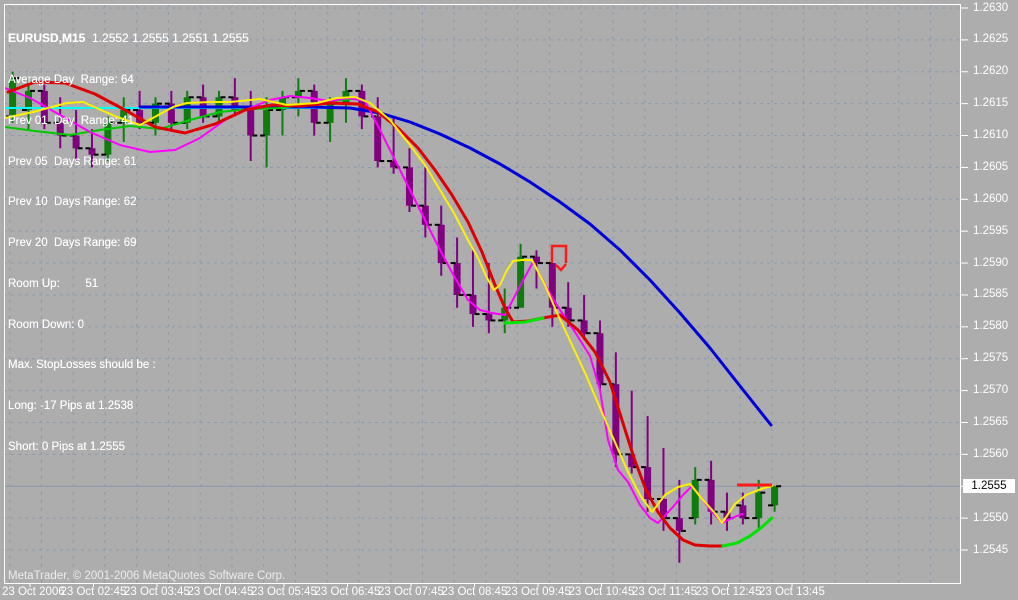 The width and height of the screenshot is (1018, 600). What do you see at coordinates (220, 592) in the screenshot?
I see `time-tick-label: 23 Oct 04:45` at bounding box center [220, 592].